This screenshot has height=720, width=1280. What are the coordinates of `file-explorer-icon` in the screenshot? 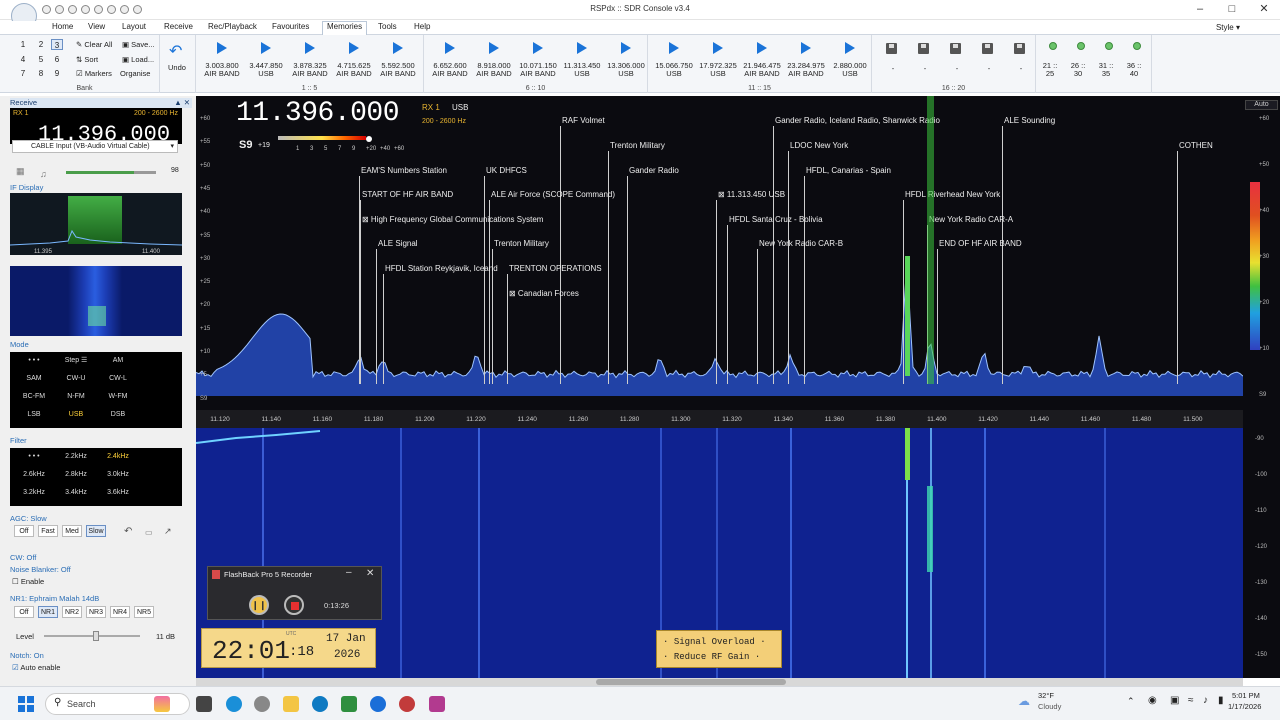 It's located at (291, 704).